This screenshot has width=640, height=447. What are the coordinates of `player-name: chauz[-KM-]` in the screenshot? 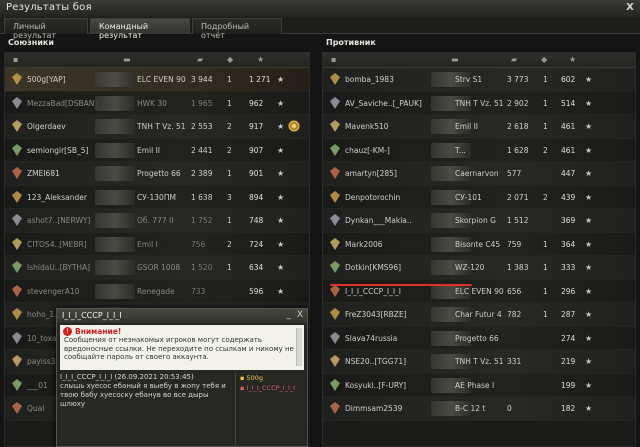 It's located at (367, 150).